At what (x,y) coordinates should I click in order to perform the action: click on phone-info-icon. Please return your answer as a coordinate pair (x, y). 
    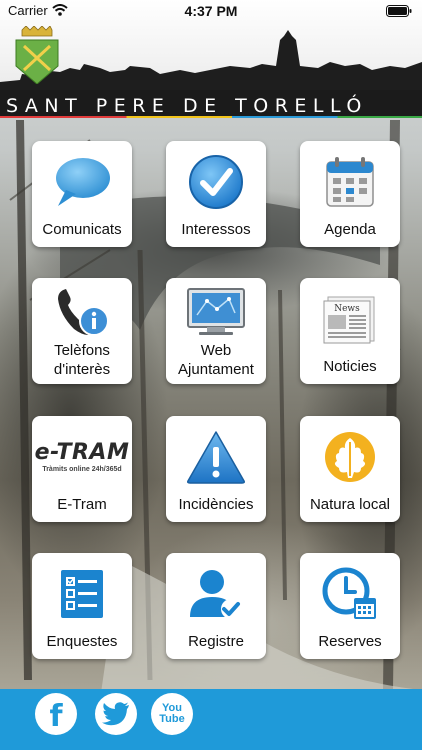
    Looking at the image, I should click on (82, 312).